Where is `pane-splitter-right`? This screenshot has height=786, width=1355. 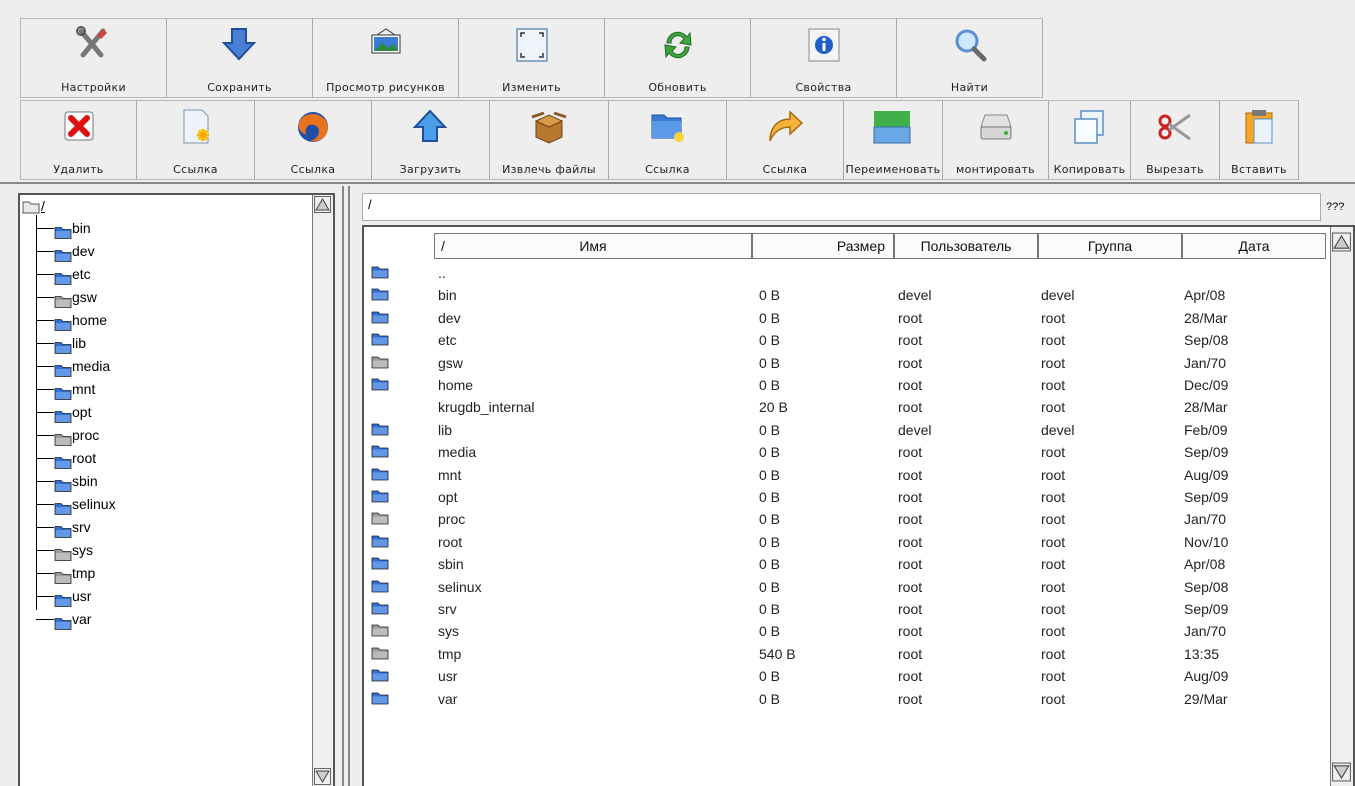 pane-splitter-right is located at coordinates (349, 486).